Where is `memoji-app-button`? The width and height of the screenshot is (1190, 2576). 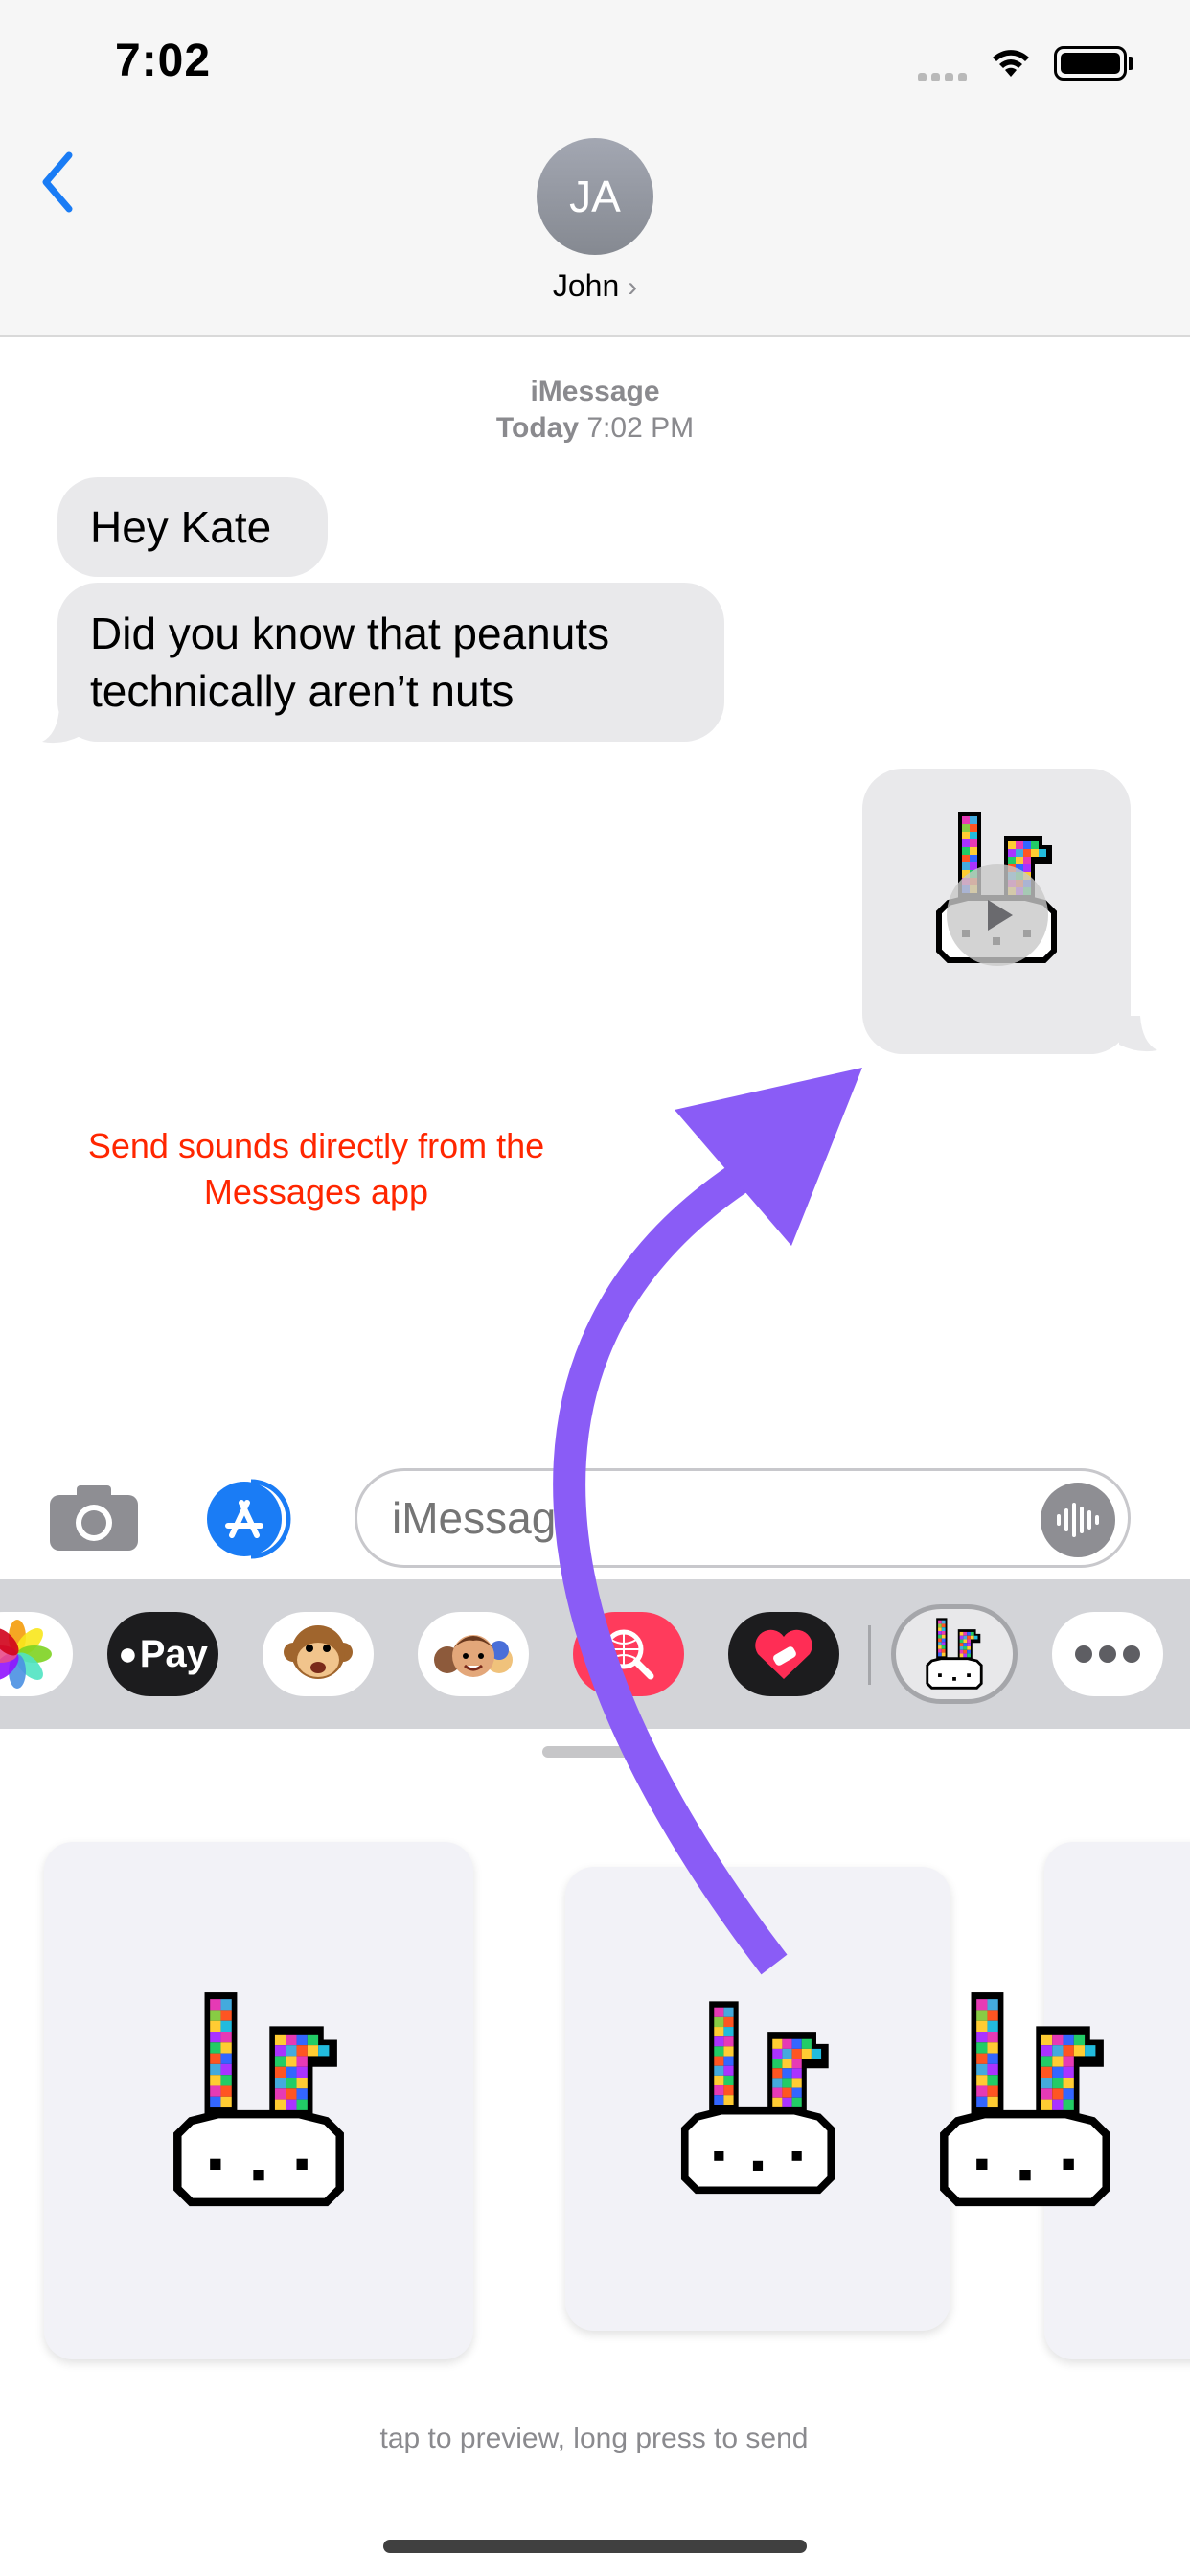
memoji-app-button is located at coordinates (474, 1654).